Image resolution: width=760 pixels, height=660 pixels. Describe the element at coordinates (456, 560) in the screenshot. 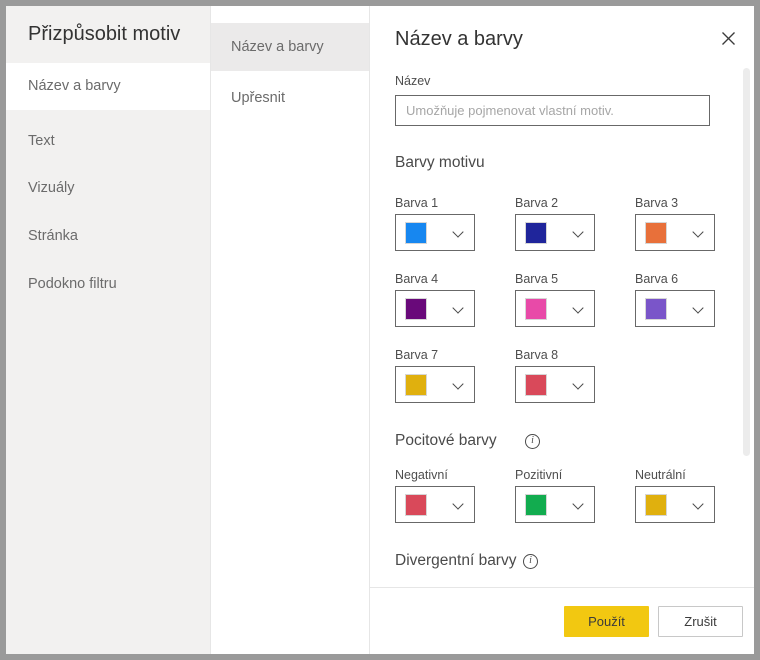

I see `divergent-colors-heading: Divergentní barvy` at that location.